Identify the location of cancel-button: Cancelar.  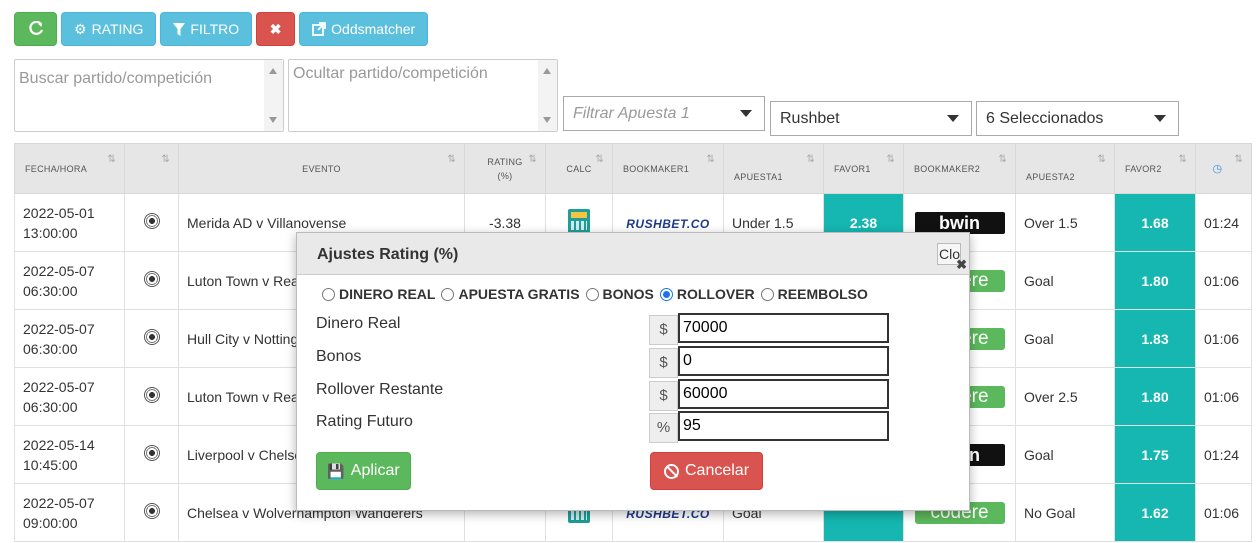
(706, 471).